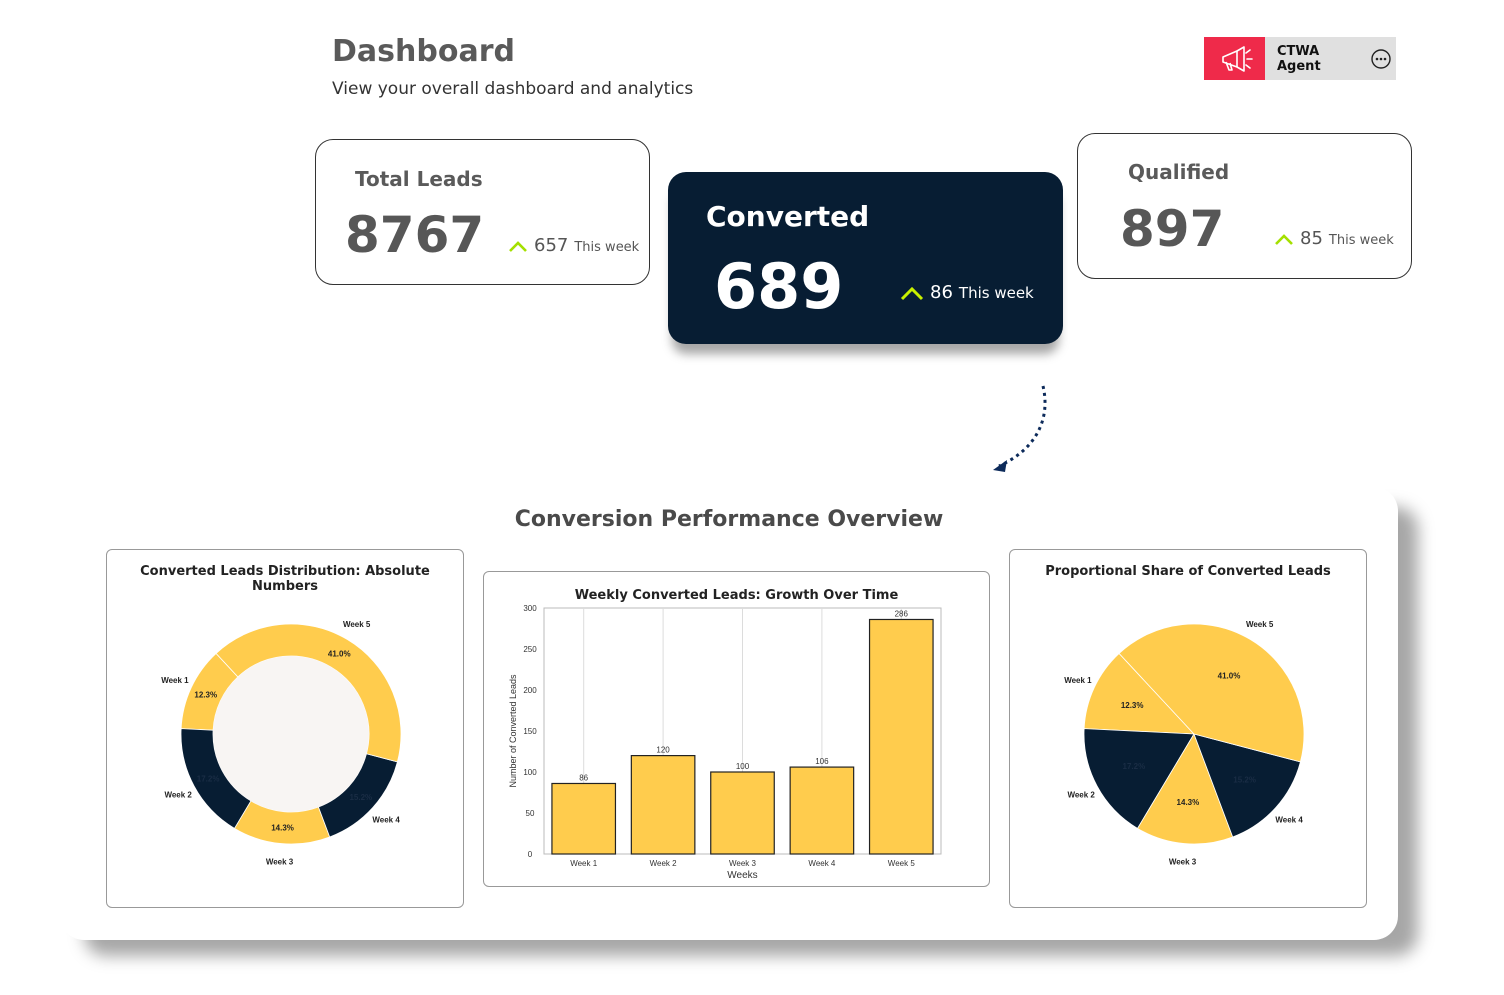  Describe the element at coordinates (419, 179) in the screenshot. I see `kpi-title: Total Leads` at that location.